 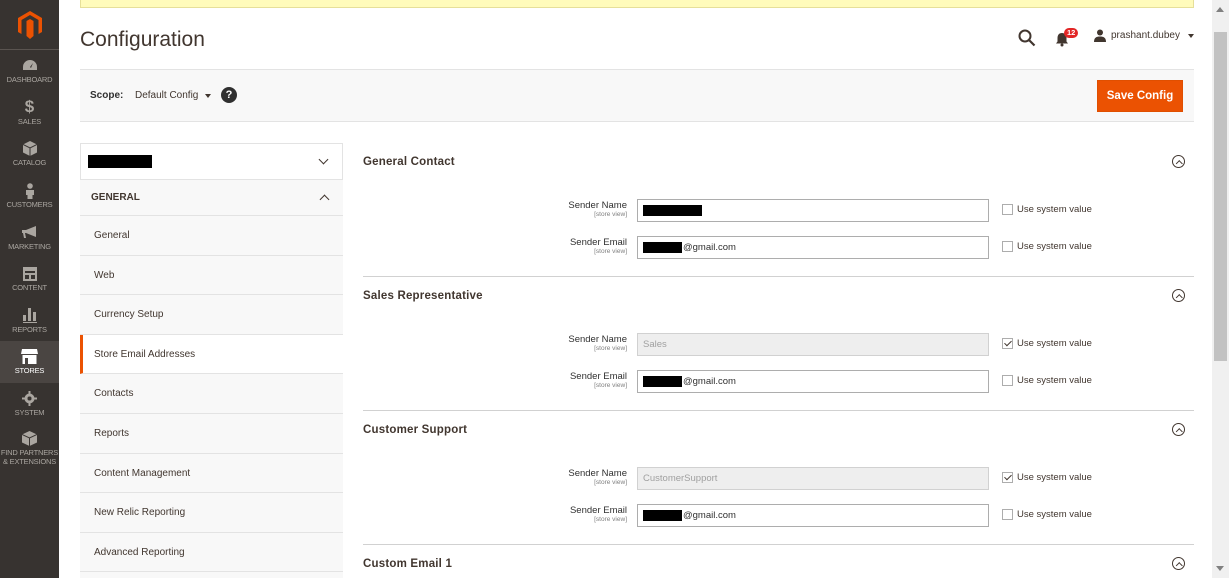 I want to click on nav-item-reports: Reports, so click(x=211, y=434).